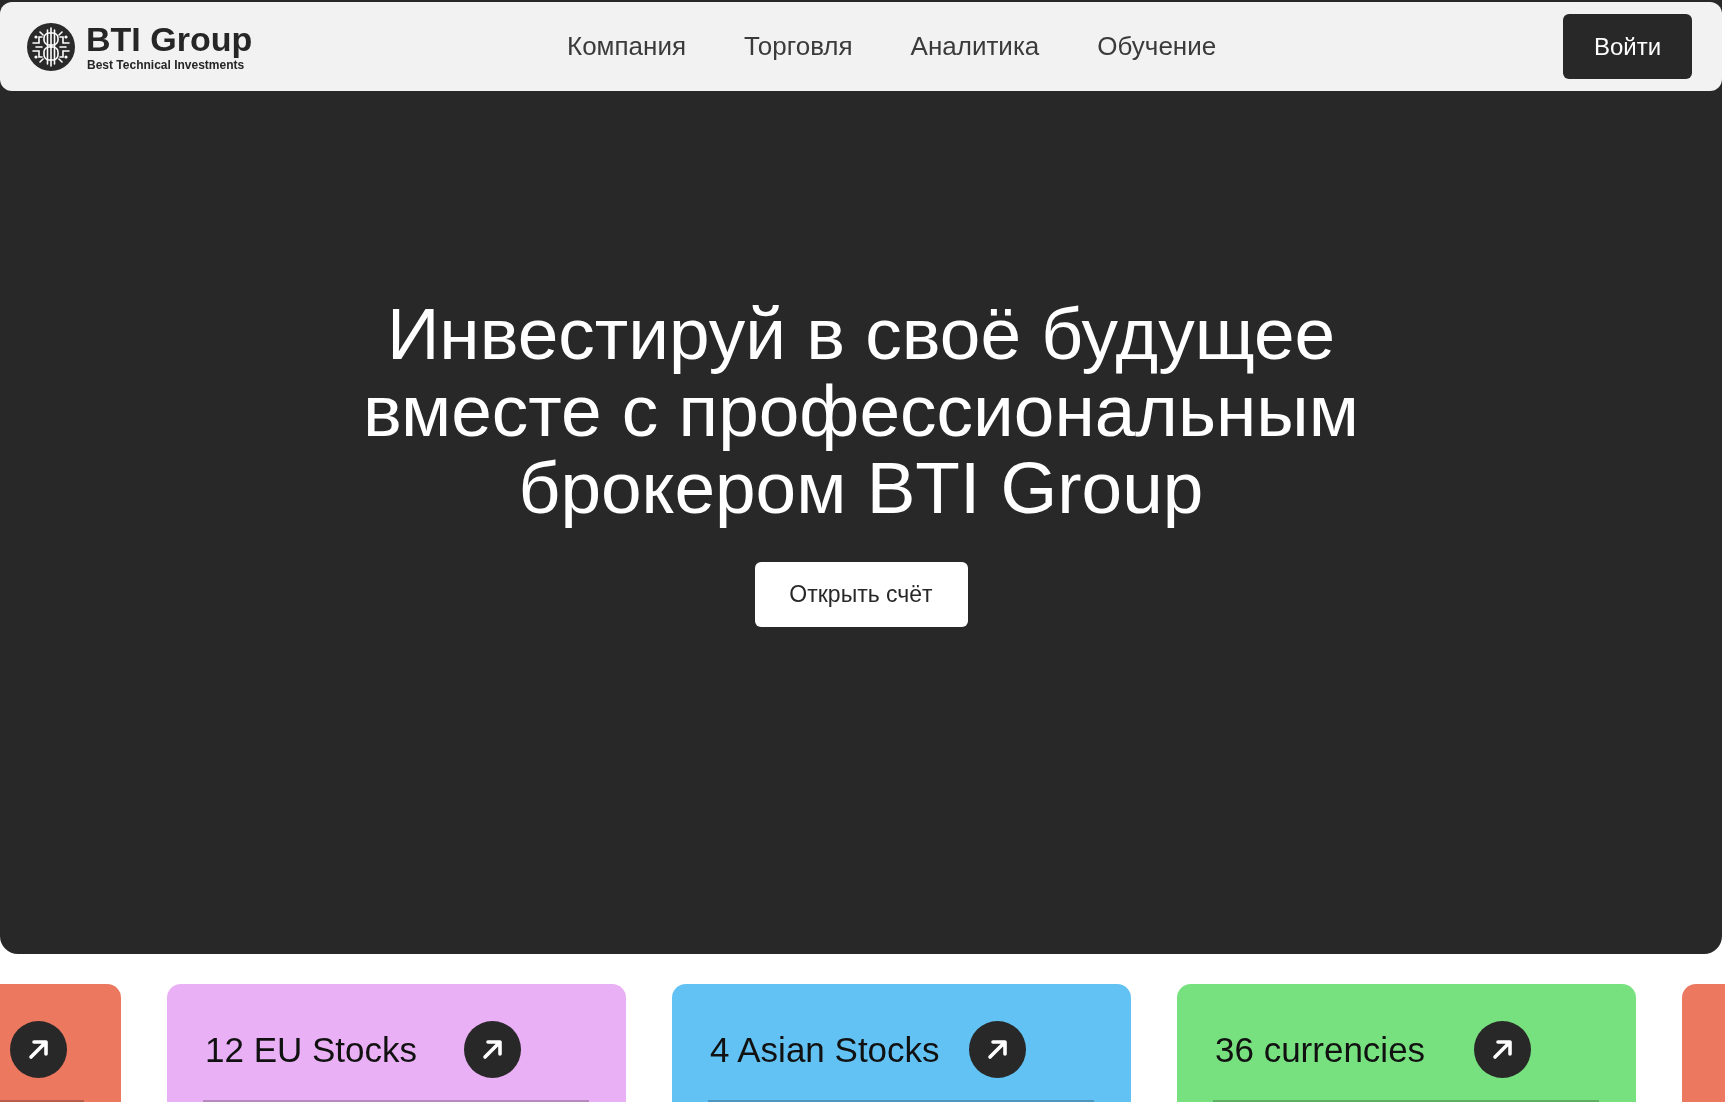 The height and width of the screenshot is (1102, 1725). I want to click on nav-link: Обучение, so click(1157, 46).